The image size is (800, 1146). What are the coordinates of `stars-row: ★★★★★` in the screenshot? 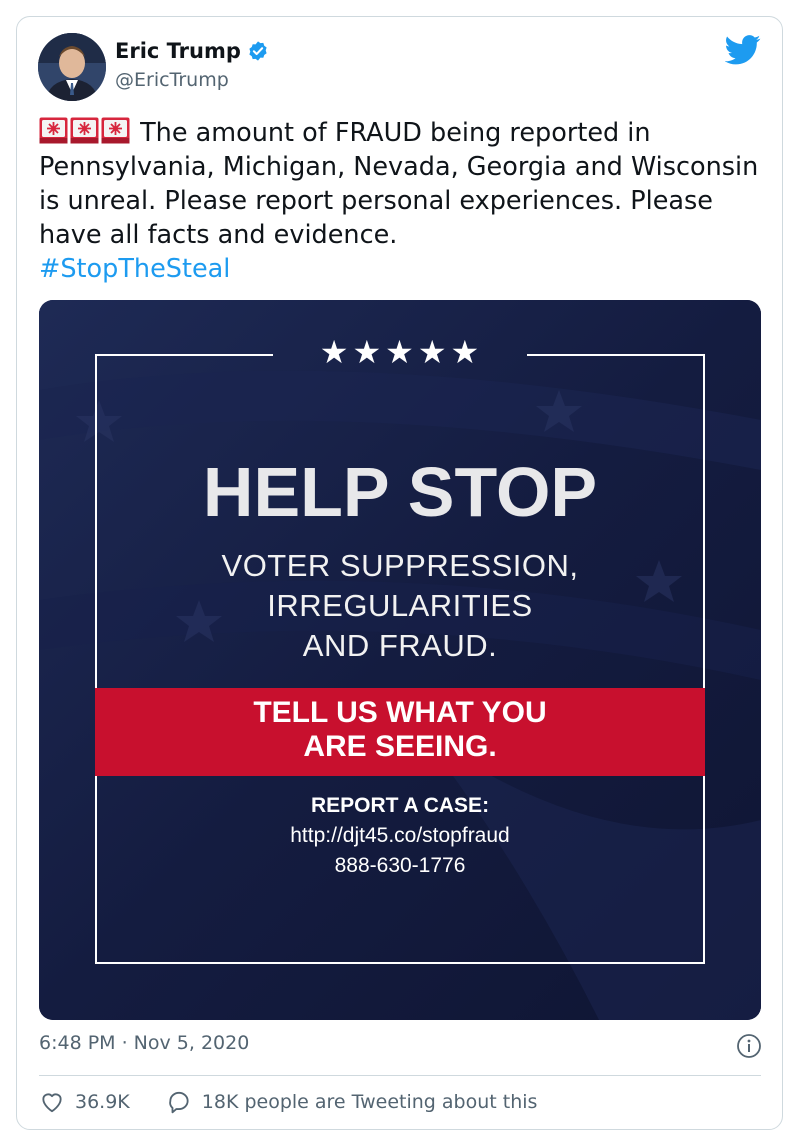 It's located at (401, 352).